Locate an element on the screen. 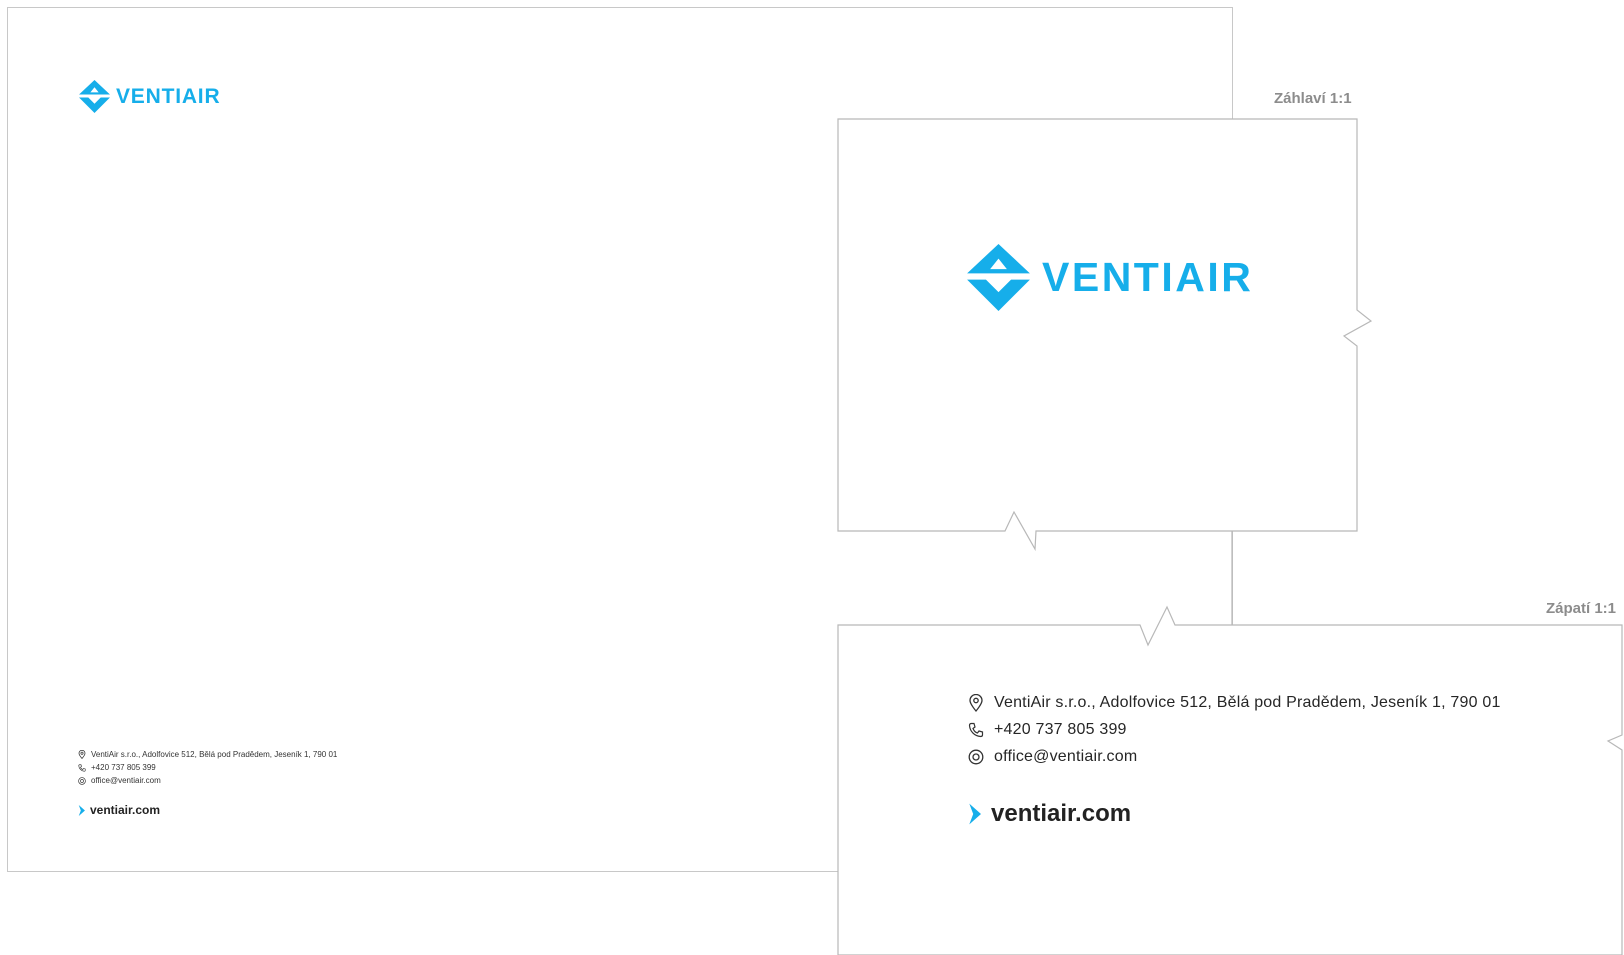 This screenshot has width=1624, height=955. phone-row-large: +420 737 805 399 is located at coordinates (1234, 729).